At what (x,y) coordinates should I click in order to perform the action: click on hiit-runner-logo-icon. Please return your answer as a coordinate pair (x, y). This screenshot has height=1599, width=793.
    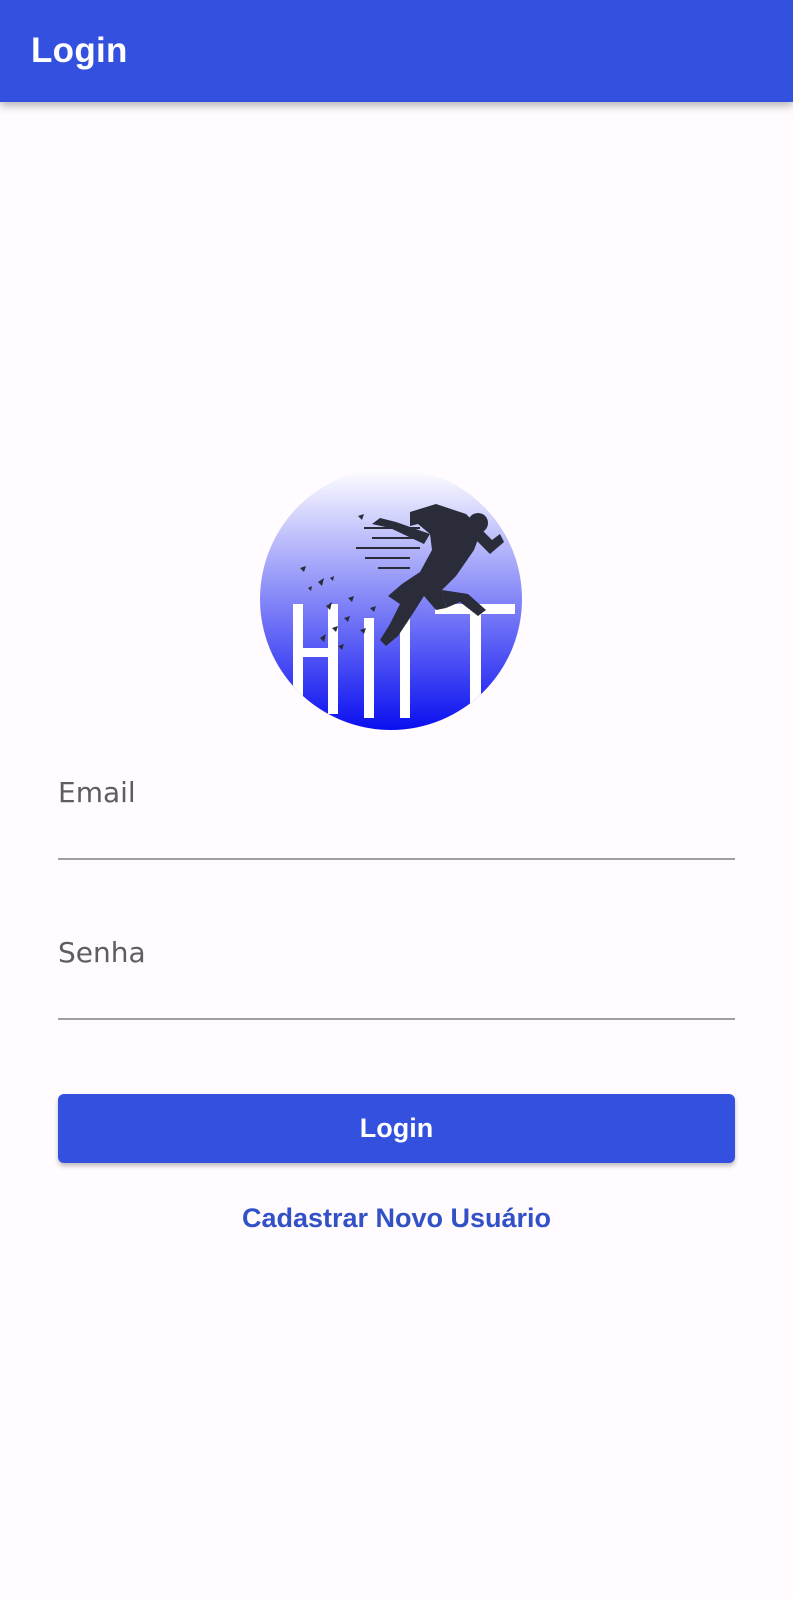
    Looking at the image, I should click on (391, 599).